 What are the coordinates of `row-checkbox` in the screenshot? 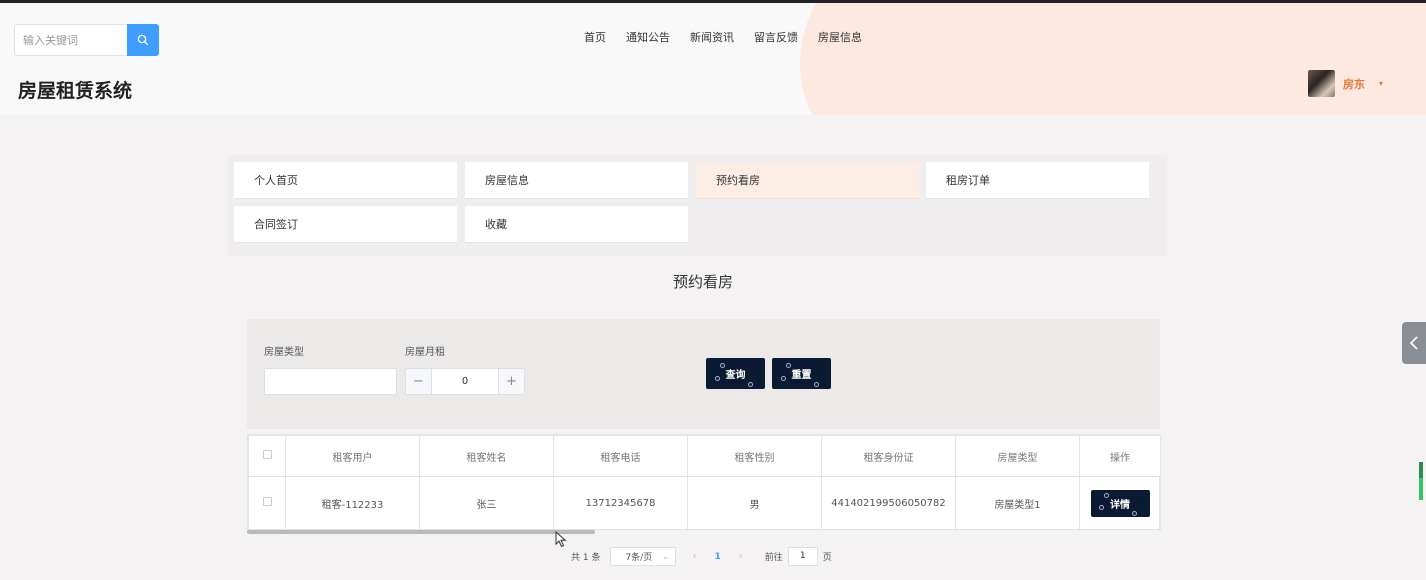 It's located at (267, 501).